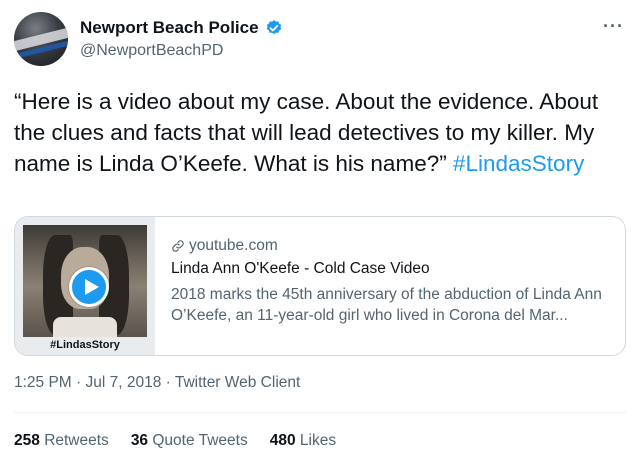 The height and width of the screenshot is (464, 640). What do you see at coordinates (613, 26) in the screenshot?
I see `more-icon: ···` at bounding box center [613, 26].